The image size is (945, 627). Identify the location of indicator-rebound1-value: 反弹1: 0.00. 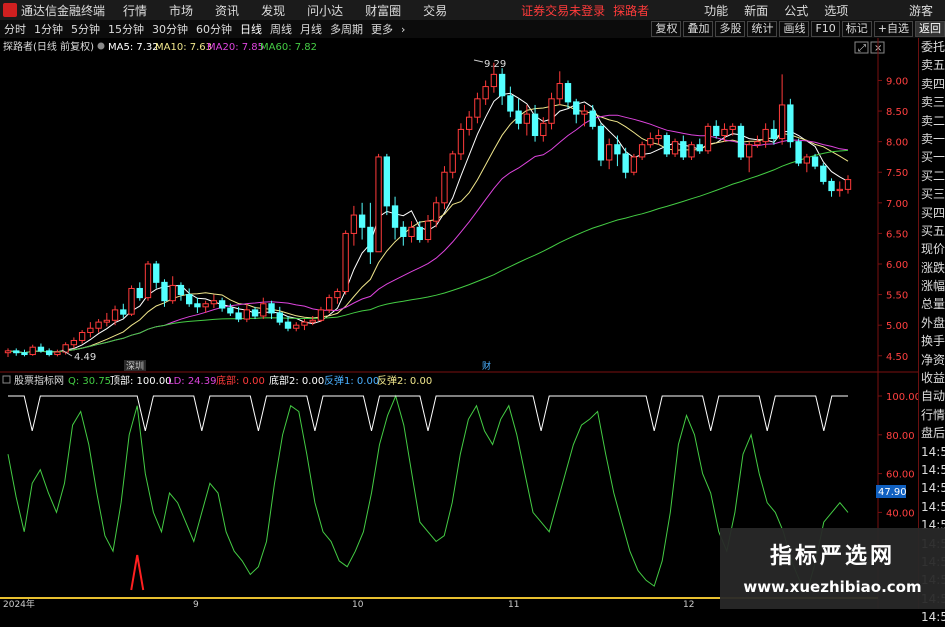
(351, 380).